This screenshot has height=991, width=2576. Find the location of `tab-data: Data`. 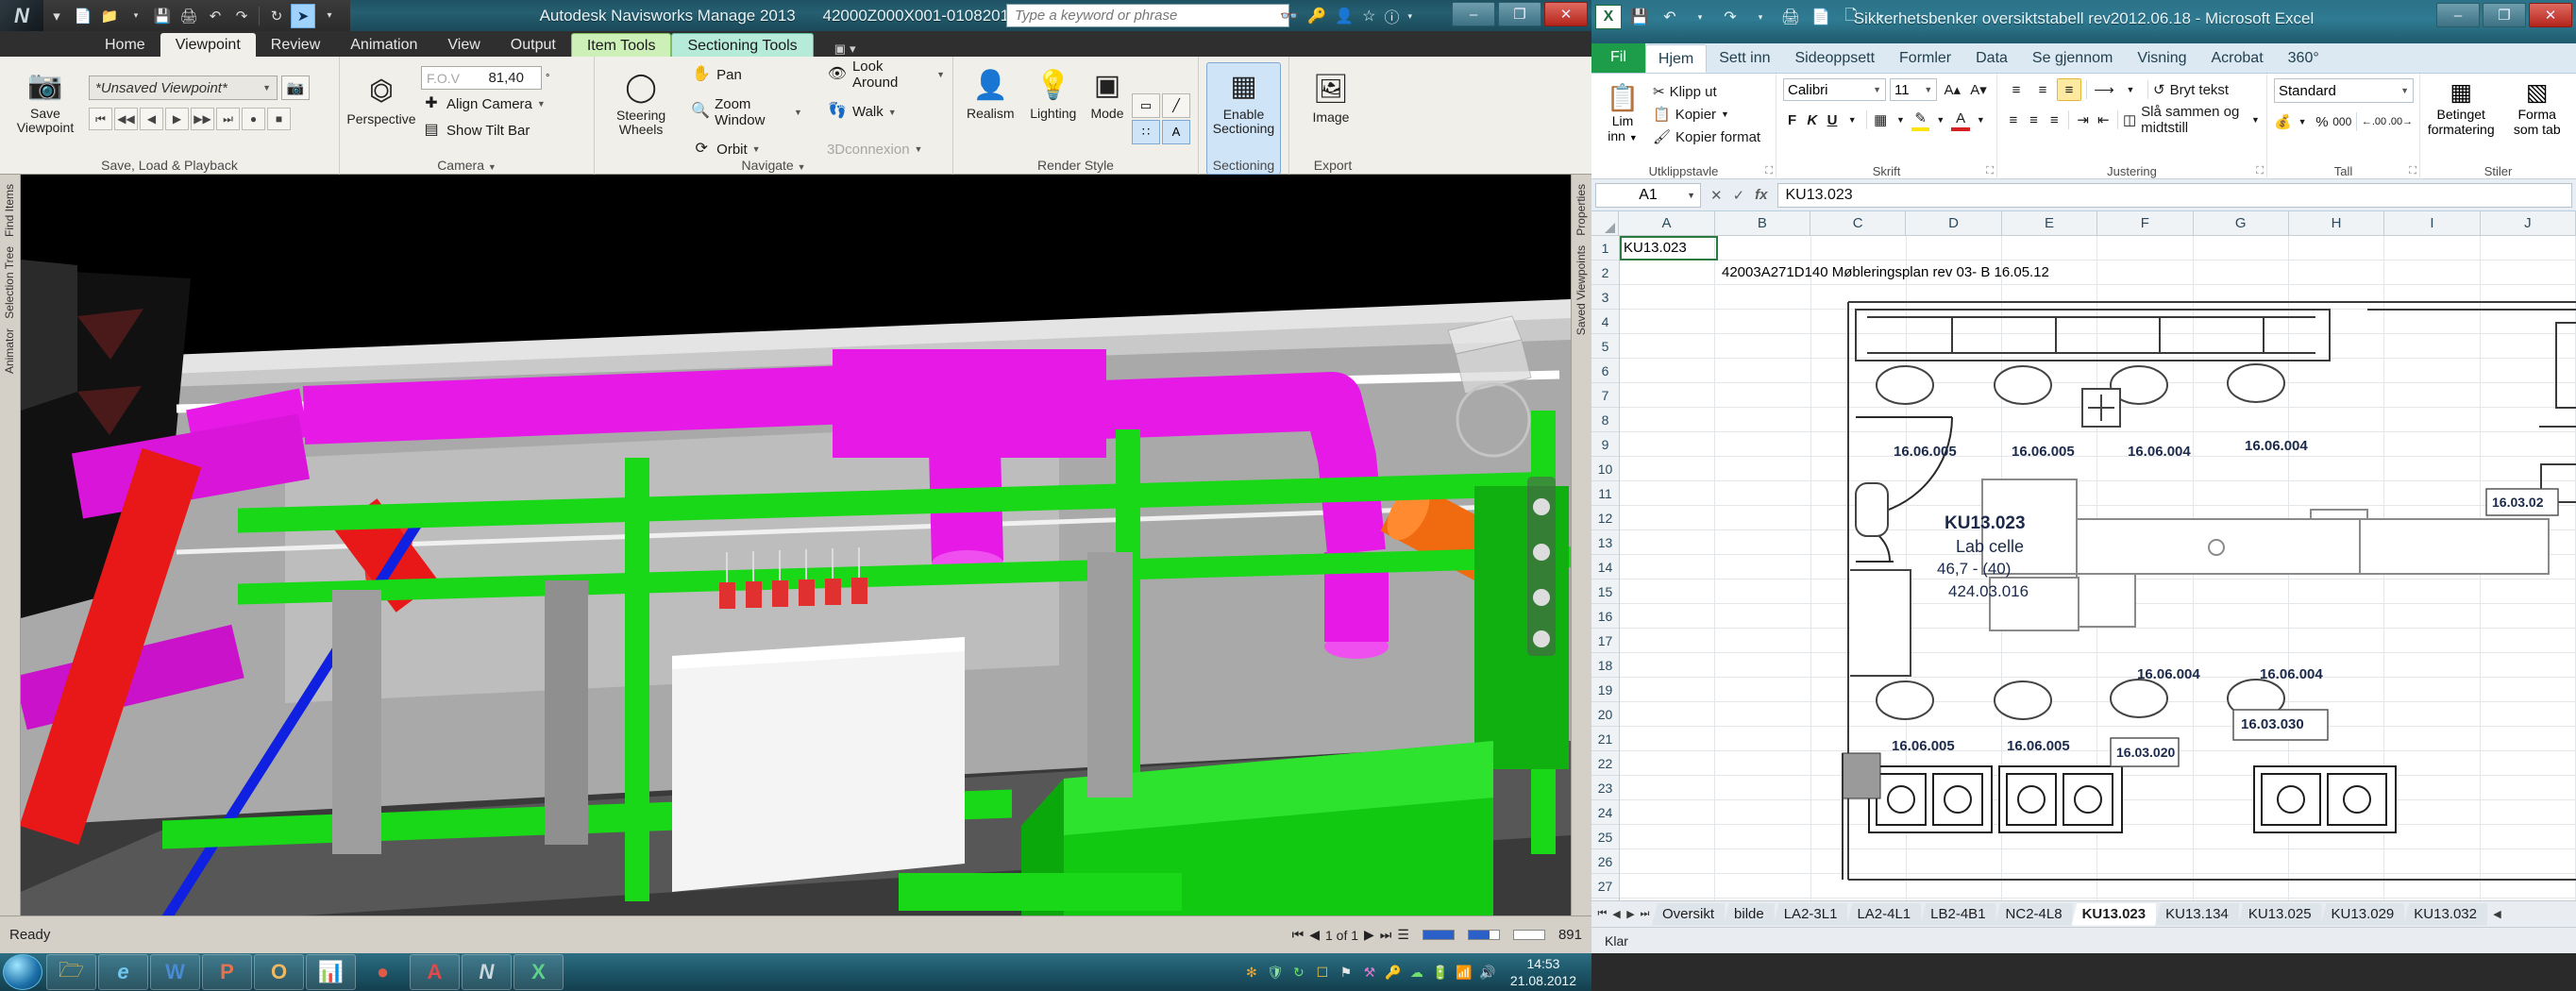

tab-data: Data is located at coordinates (1992, 58).